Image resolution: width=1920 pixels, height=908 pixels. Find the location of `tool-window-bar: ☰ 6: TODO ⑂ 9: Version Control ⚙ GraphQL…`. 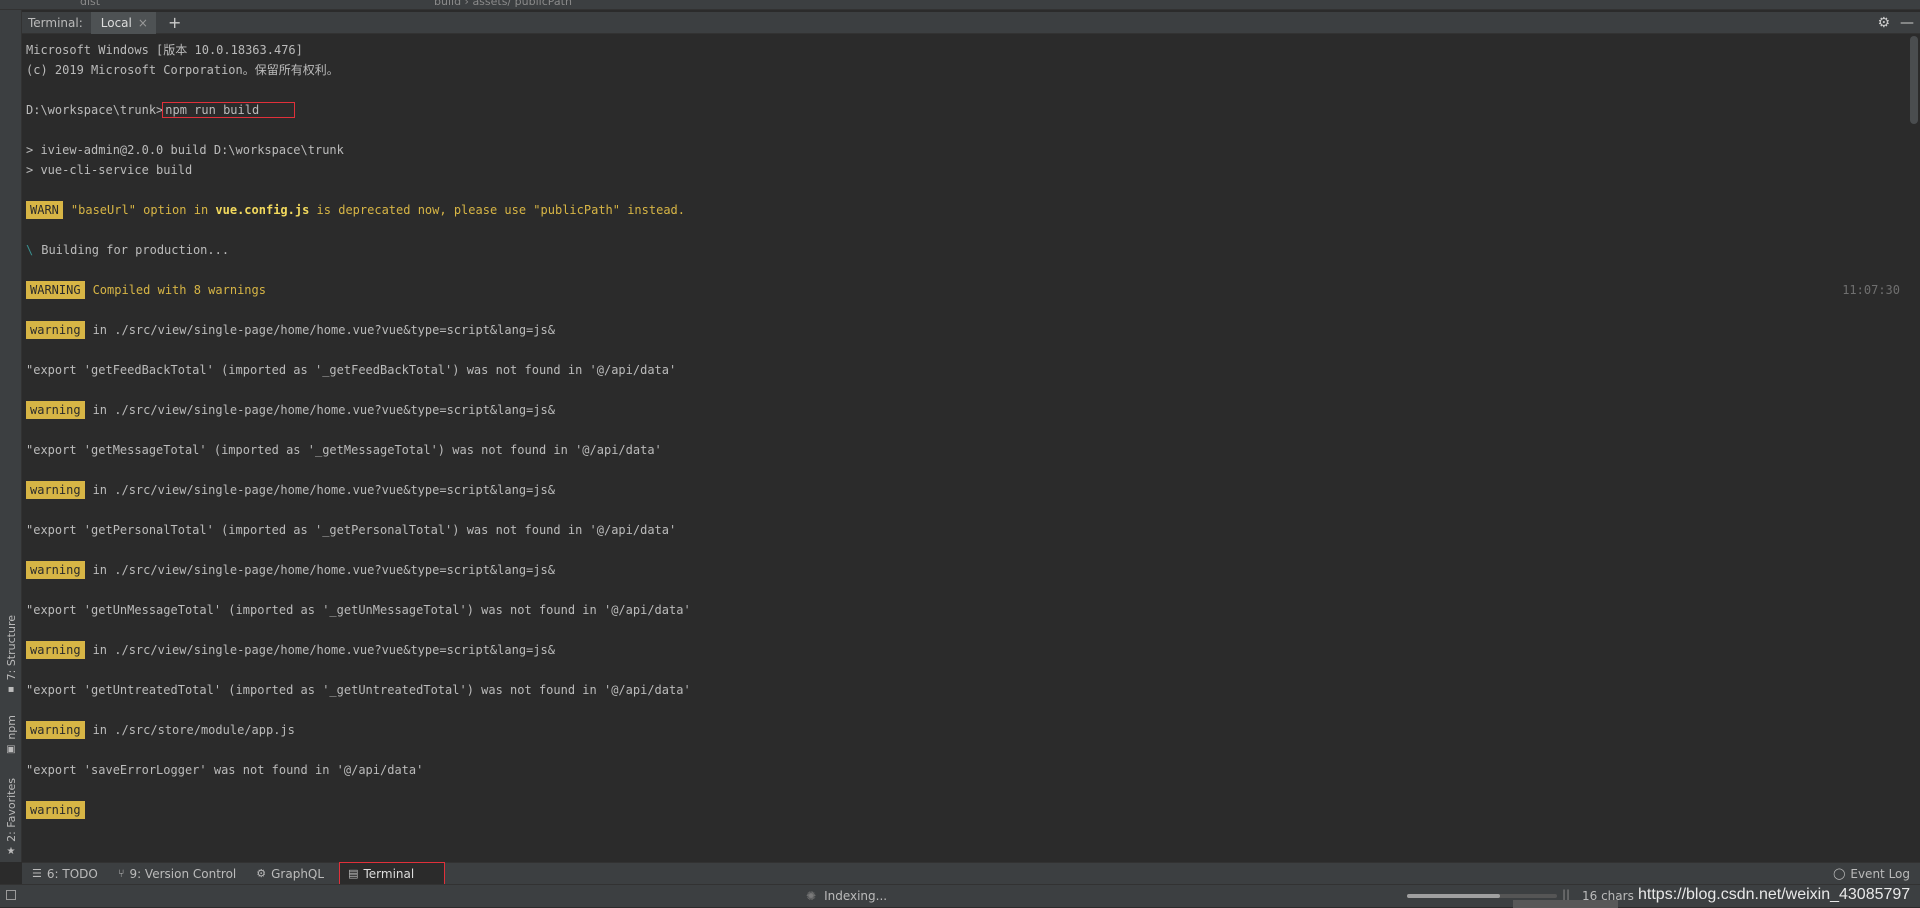

tool-window-bar: ☰ 6: TODO ⑂ 9: Version Control ⚙ GraphQL… is located at coordinates (971, 873).